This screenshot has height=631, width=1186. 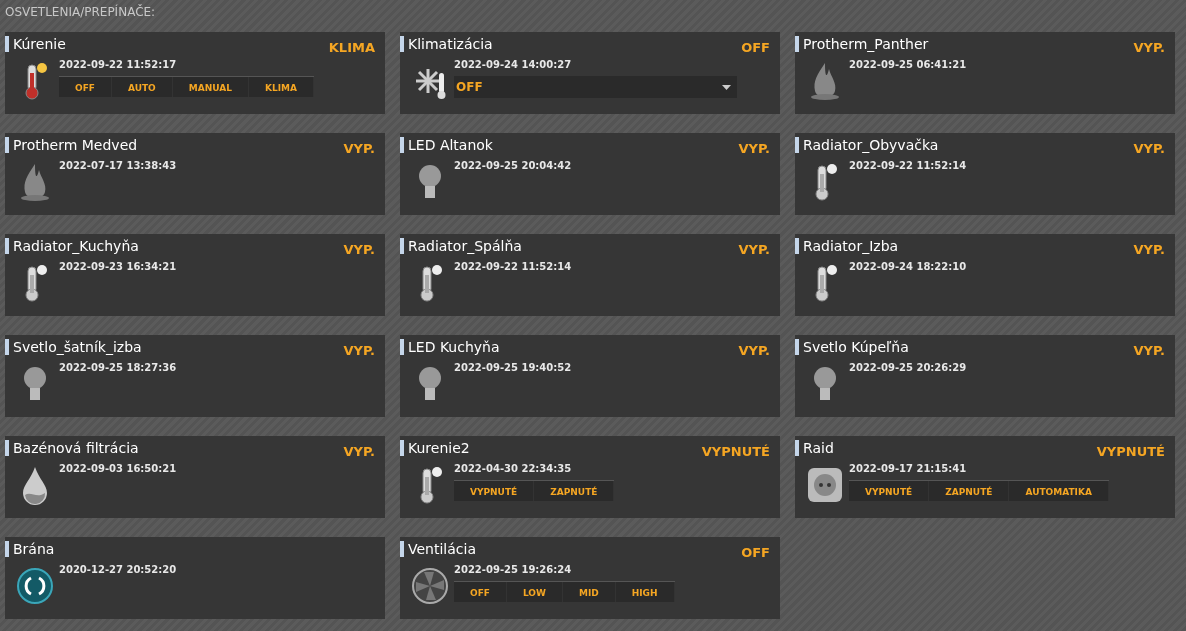 I want to click on timestamp: 2022-09-25 19:40:52, so click(x=513, y=368).